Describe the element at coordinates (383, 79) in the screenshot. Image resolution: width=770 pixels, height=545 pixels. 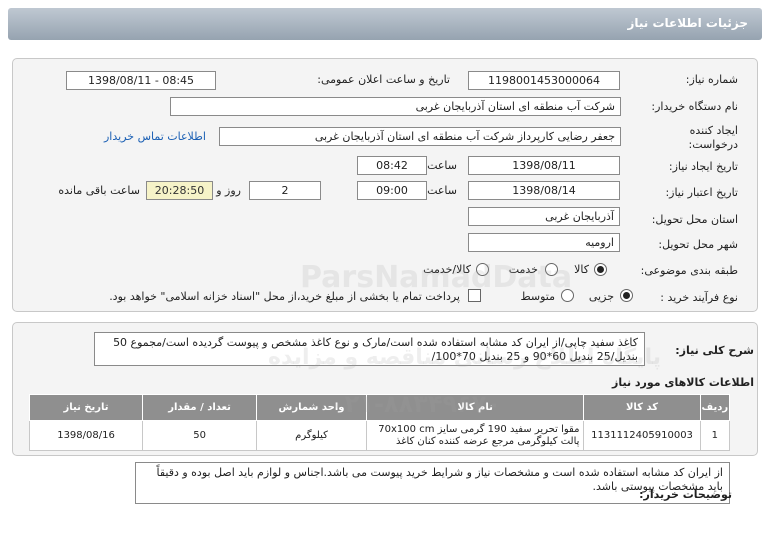
I see `announce-date-label: تاریخ و ساعت اعلان عمومی:` at that location.